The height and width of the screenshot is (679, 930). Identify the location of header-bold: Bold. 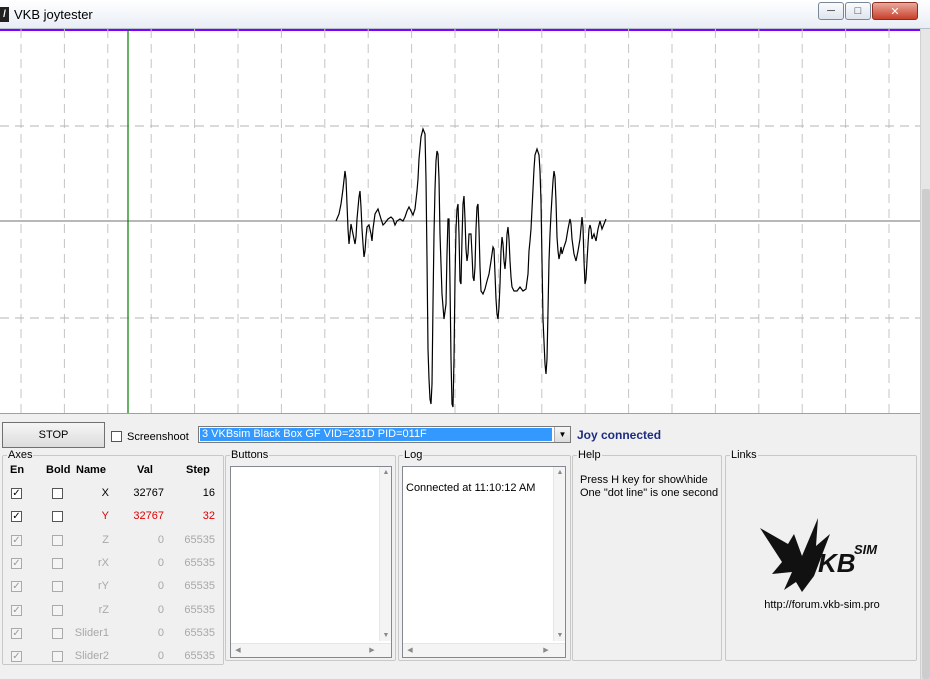
(58, 470).